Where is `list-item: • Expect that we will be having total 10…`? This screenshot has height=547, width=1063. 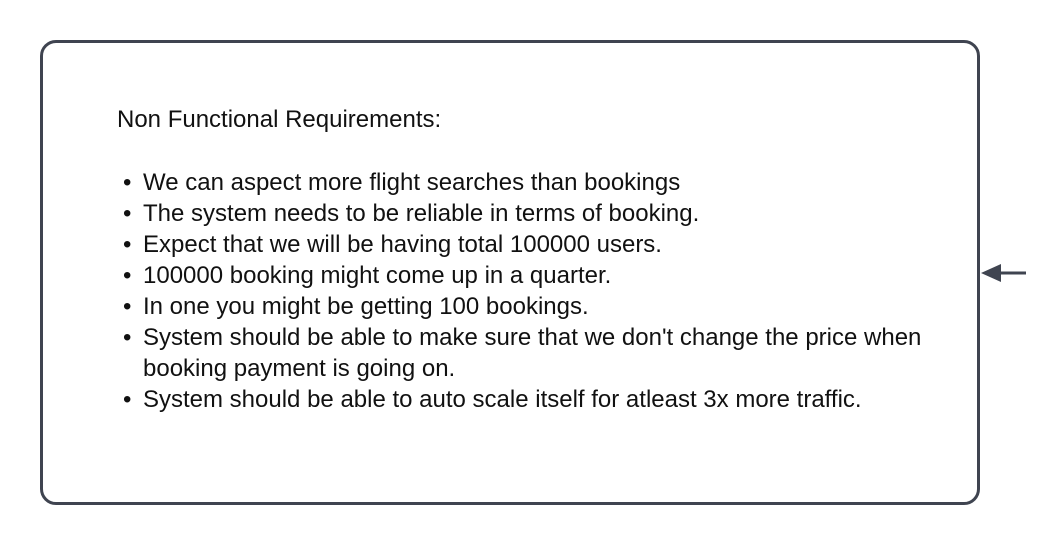
list-item: • Expect that we will be having total 10… is located at coordinates (533, 244).